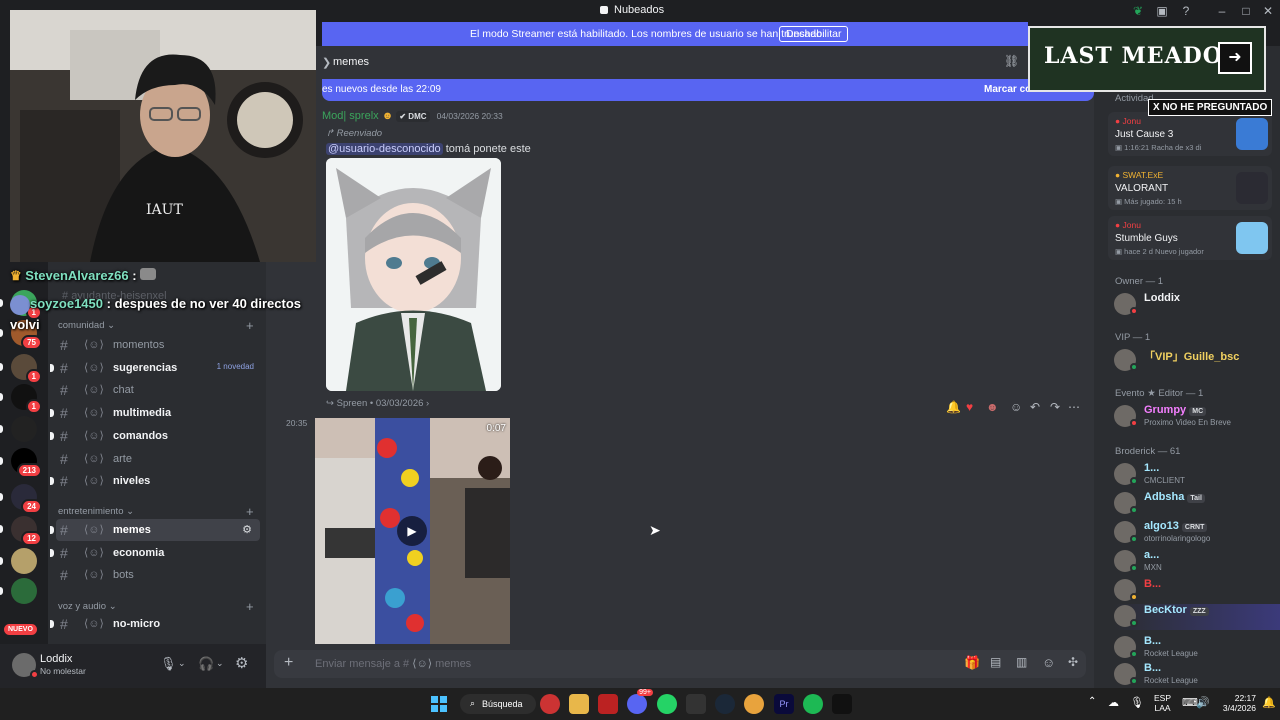 Image resolution: width=1280 pixels, height=720 pixels. Describe the element at coordinates (156, 511) in the screenshot. I see `category-entertainment: entretenimiento ⌄ +` at that location.